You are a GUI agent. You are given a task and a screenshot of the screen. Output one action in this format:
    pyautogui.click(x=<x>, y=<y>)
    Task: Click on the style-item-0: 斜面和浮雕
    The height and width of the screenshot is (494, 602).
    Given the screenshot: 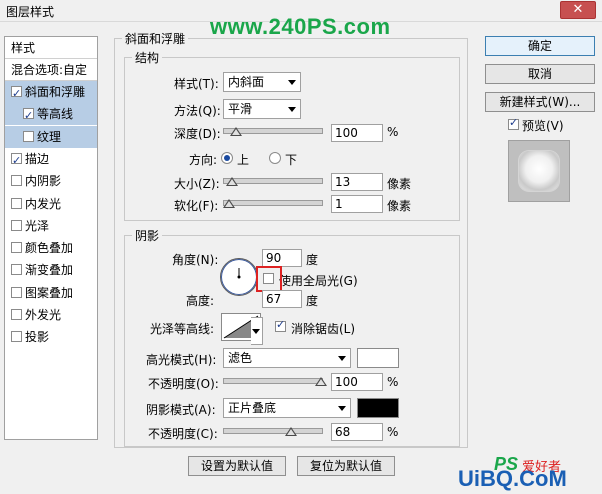 What is the action you would take?
    pyautogui.click(x=51, y=93)
    